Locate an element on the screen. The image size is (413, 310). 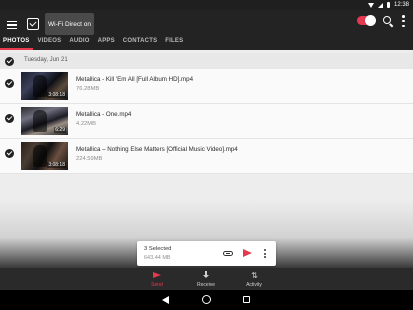
date-label: Tuesday, Jun 21 is located at coordinates (46, 60).